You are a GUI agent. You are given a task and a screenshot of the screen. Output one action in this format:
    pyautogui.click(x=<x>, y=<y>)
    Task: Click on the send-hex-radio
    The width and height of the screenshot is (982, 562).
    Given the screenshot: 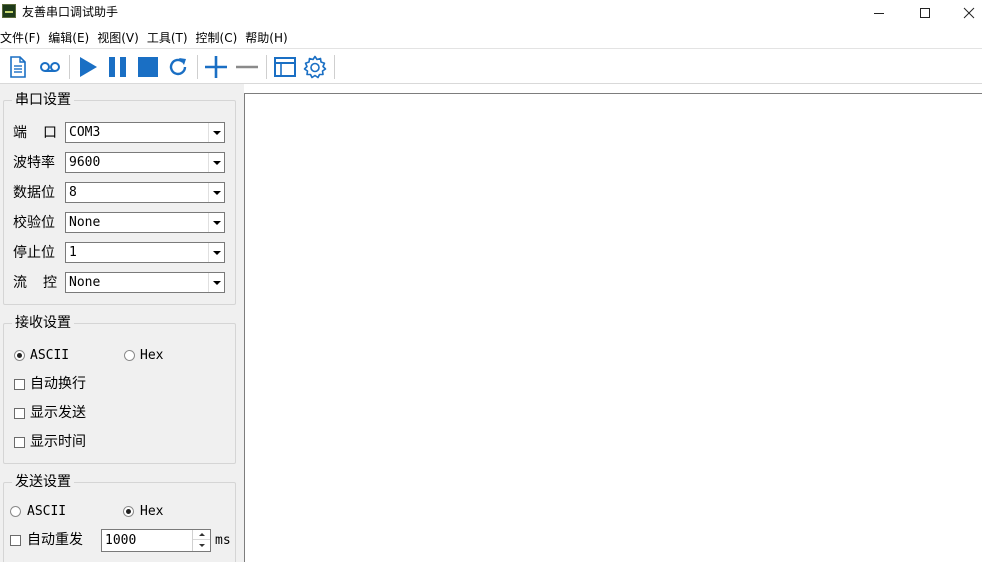 What is the action you would take?
    pyautogui.click(x=128, y=511)
    